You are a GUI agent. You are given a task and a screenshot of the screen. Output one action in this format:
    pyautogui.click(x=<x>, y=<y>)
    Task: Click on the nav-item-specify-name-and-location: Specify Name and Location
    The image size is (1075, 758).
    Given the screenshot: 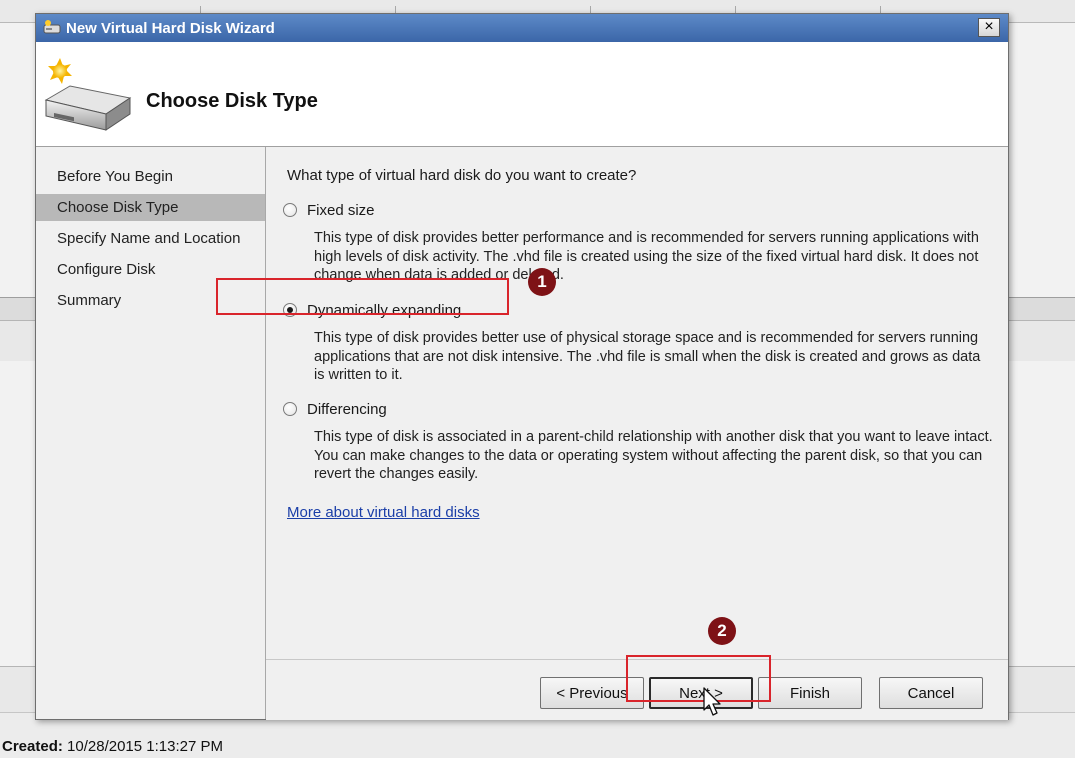 What is the action you would take?
    pyautogui.click(x=150, y=238)
    